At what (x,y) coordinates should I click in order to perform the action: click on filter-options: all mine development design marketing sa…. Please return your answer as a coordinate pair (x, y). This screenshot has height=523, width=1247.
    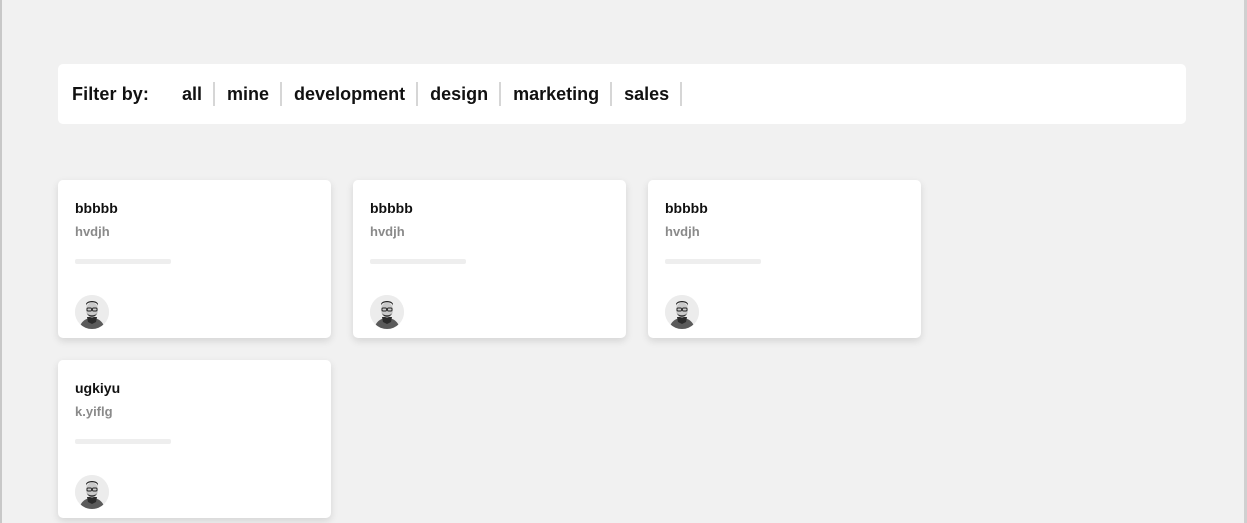
    Looking at the image, I should click on (426, 94).